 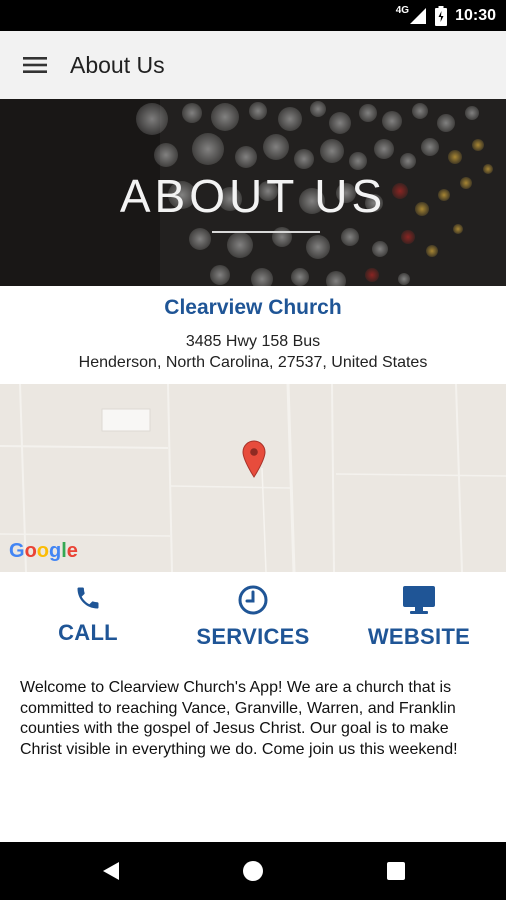 I want to click on website-label: WEBSITE, so click(x=419, y=636).